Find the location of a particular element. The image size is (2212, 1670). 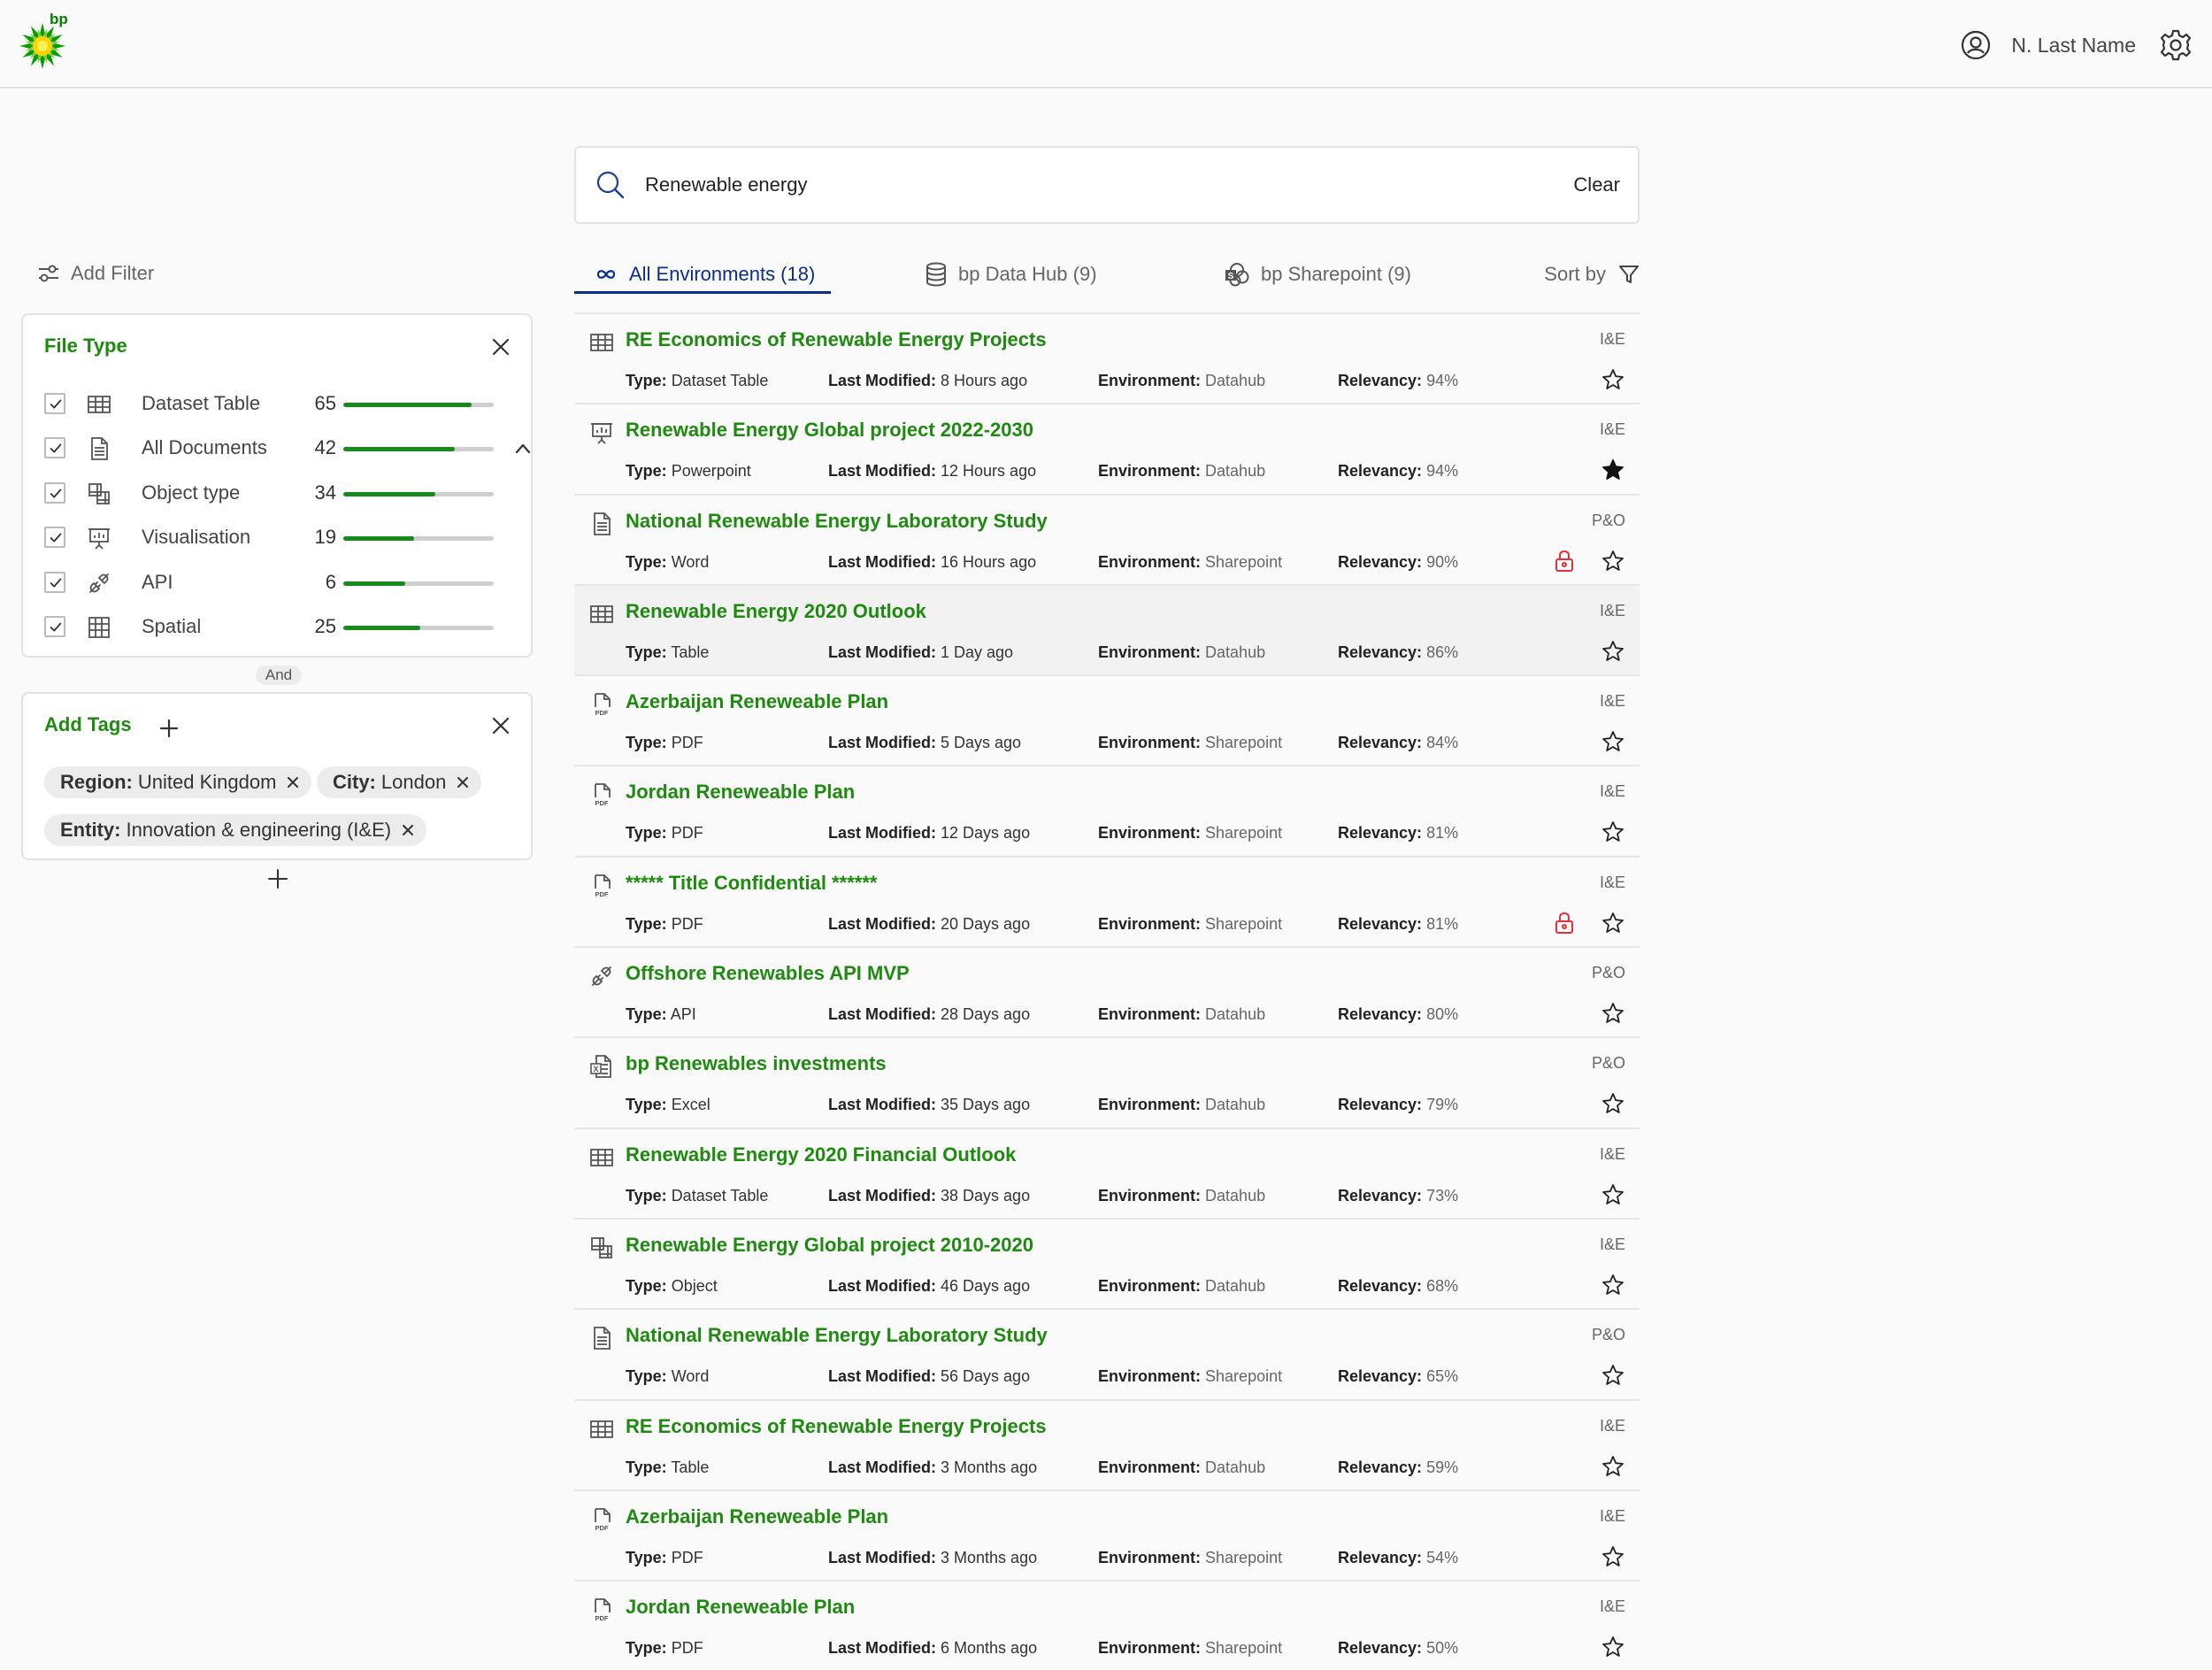

file-type-row: Dataset Table 65 is located at coordinates (279, 403).